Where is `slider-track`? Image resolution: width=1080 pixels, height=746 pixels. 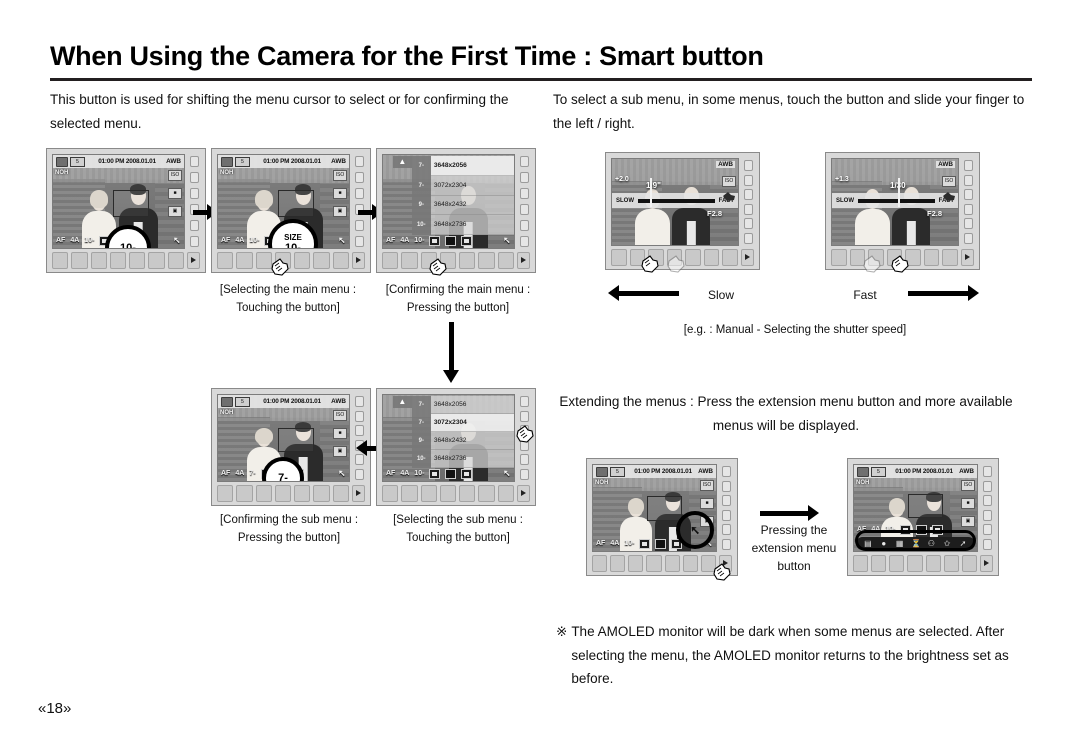 slider-track is located at coordinates (896, 200).